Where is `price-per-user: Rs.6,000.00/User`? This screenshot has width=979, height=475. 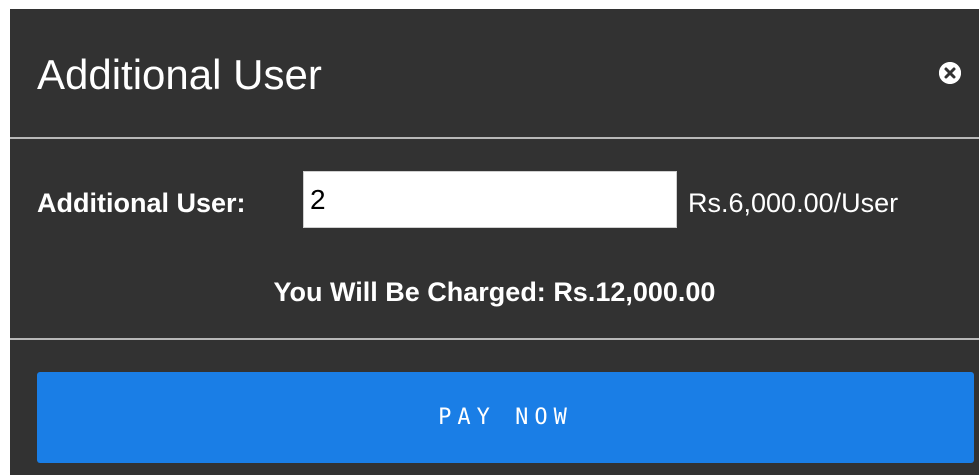 price-per-user: Rs.6,000.00/User is located at coordinates (793, 203).